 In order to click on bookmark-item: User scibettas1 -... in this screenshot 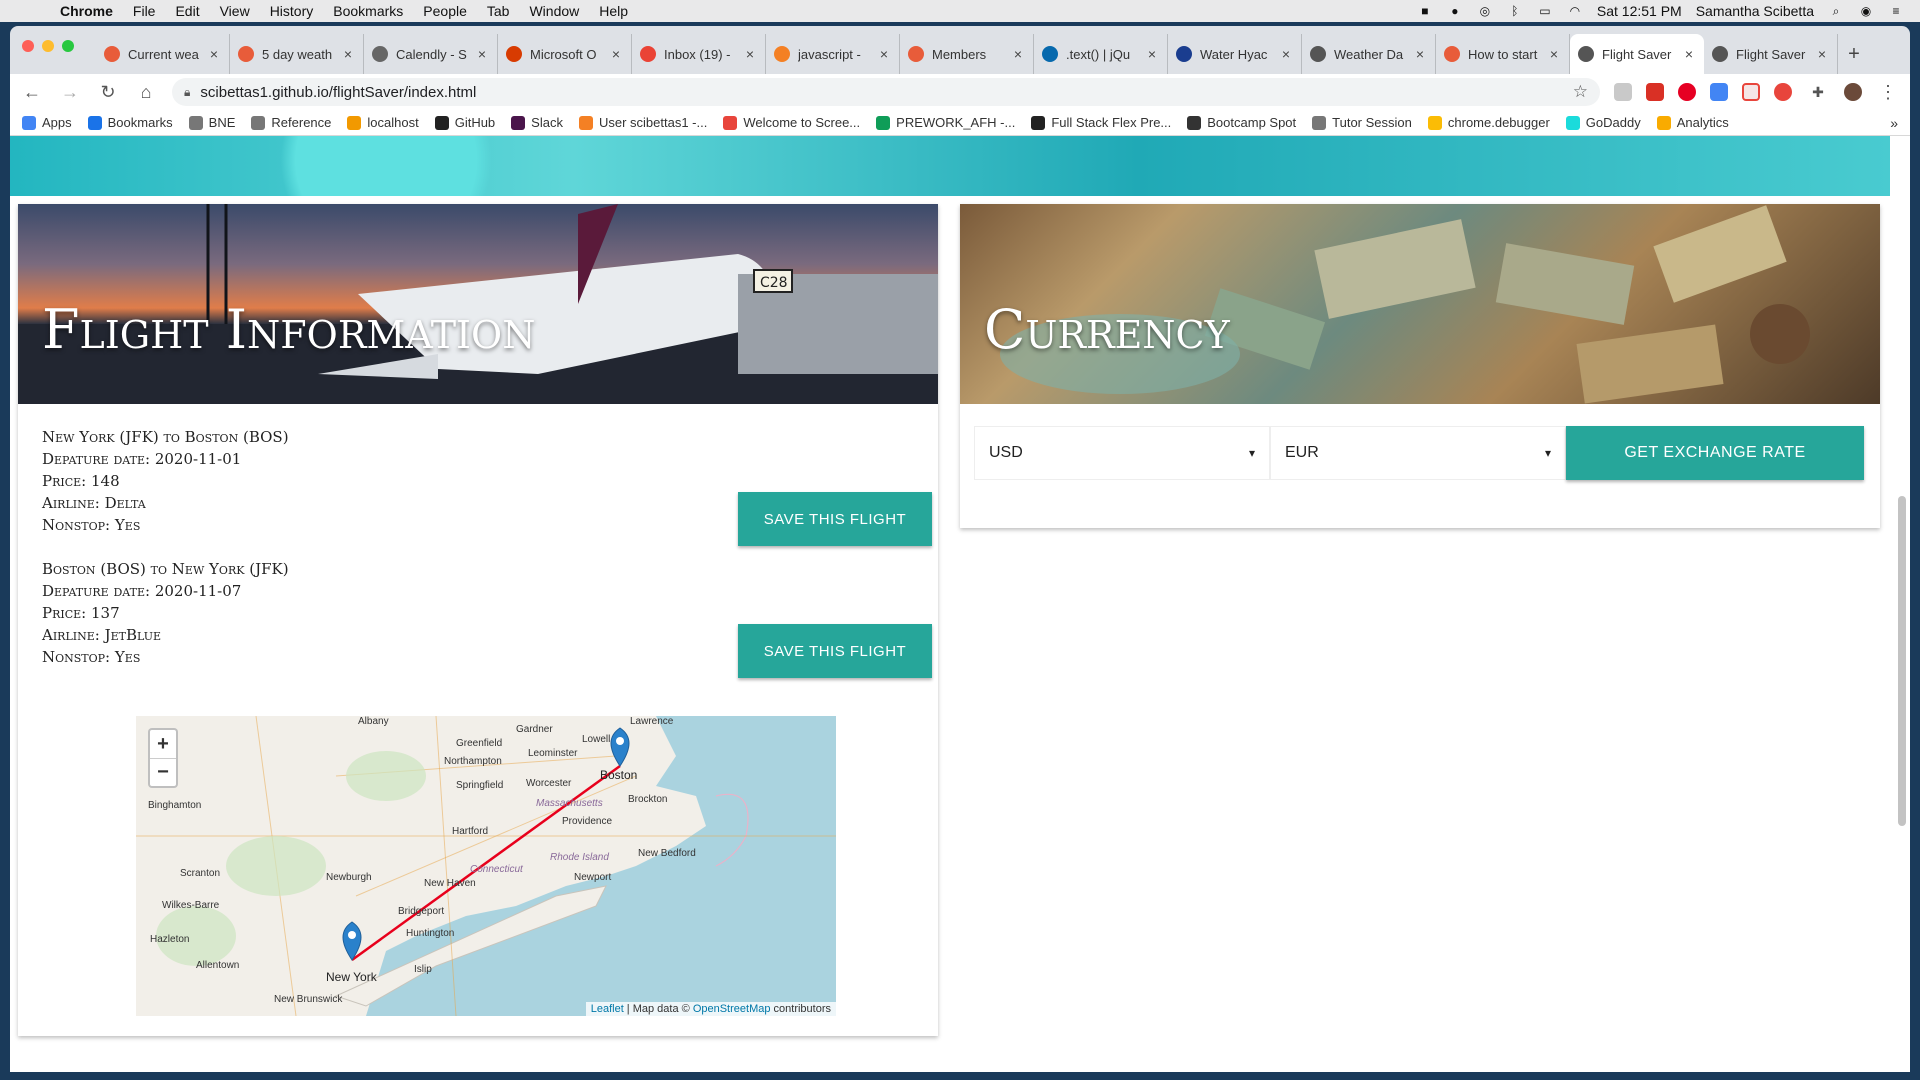, I will do `click(642, 122)`.